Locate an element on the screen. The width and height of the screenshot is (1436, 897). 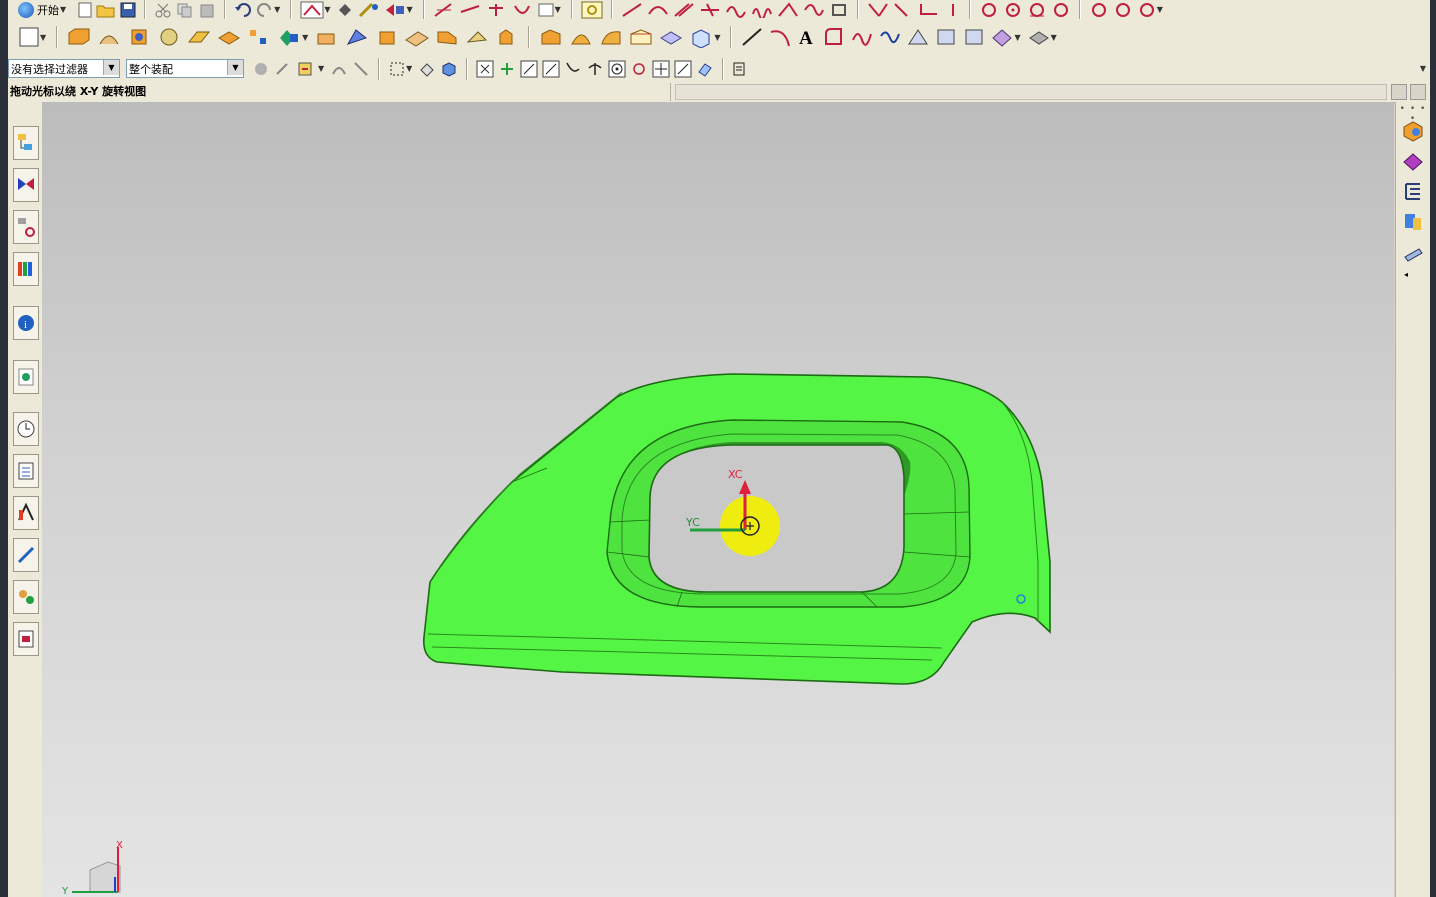
web-browser-icon: i is located at coordinates (26, 323).